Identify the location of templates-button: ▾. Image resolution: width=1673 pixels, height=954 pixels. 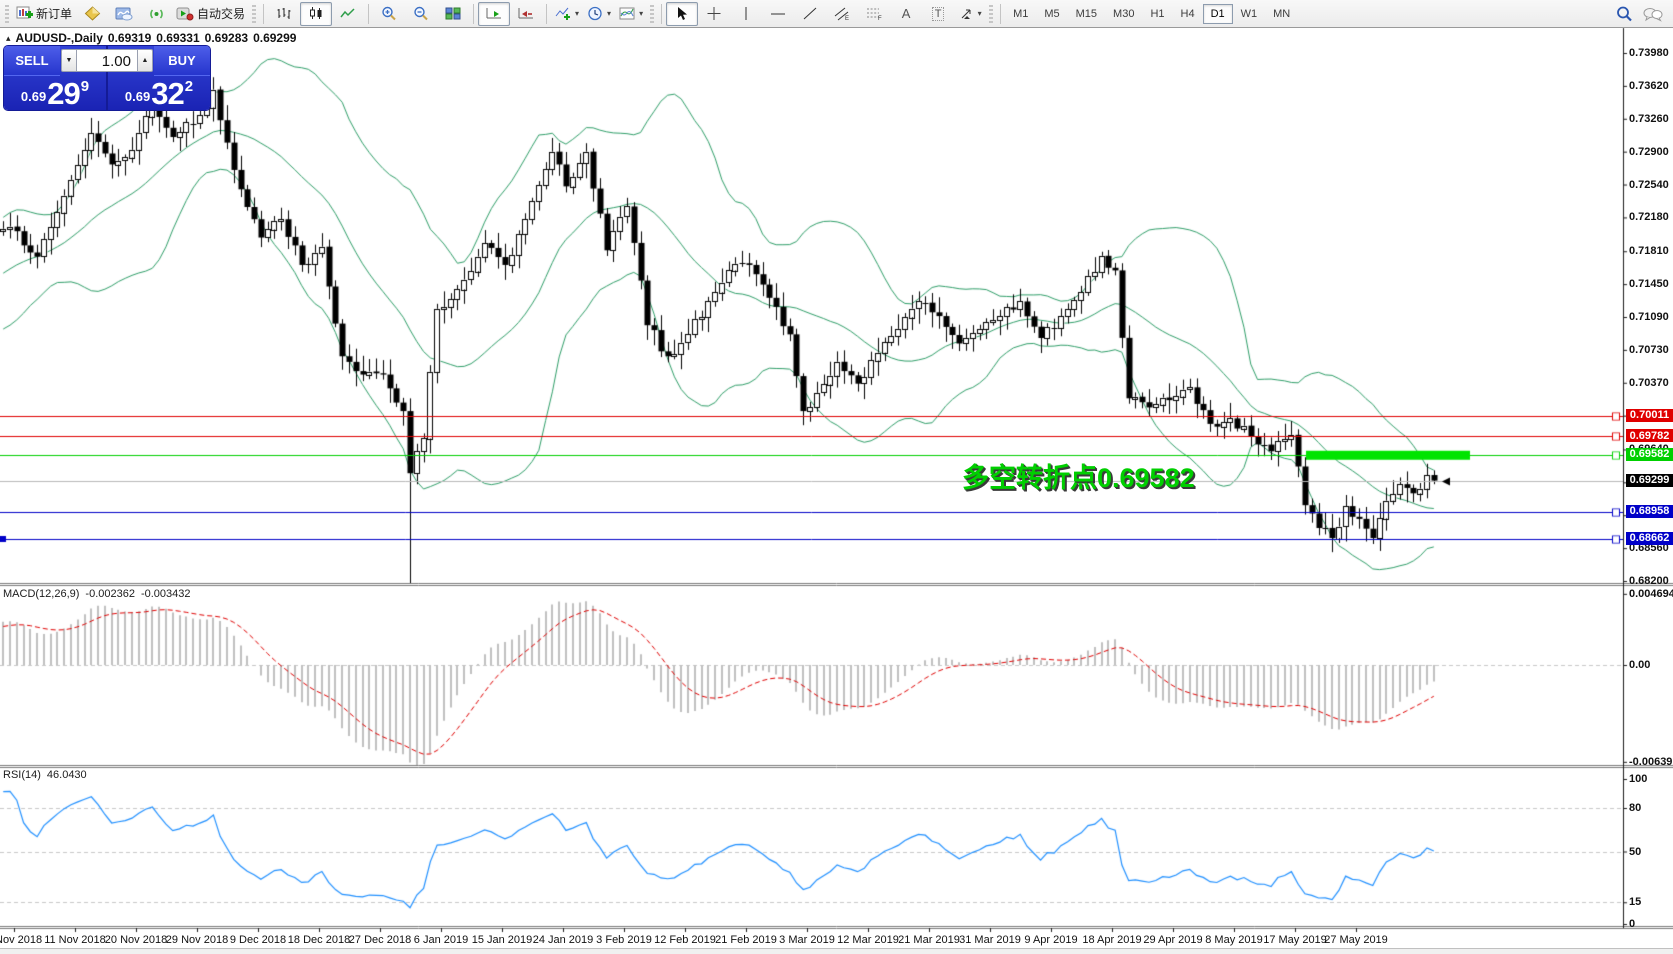
(631, 14).